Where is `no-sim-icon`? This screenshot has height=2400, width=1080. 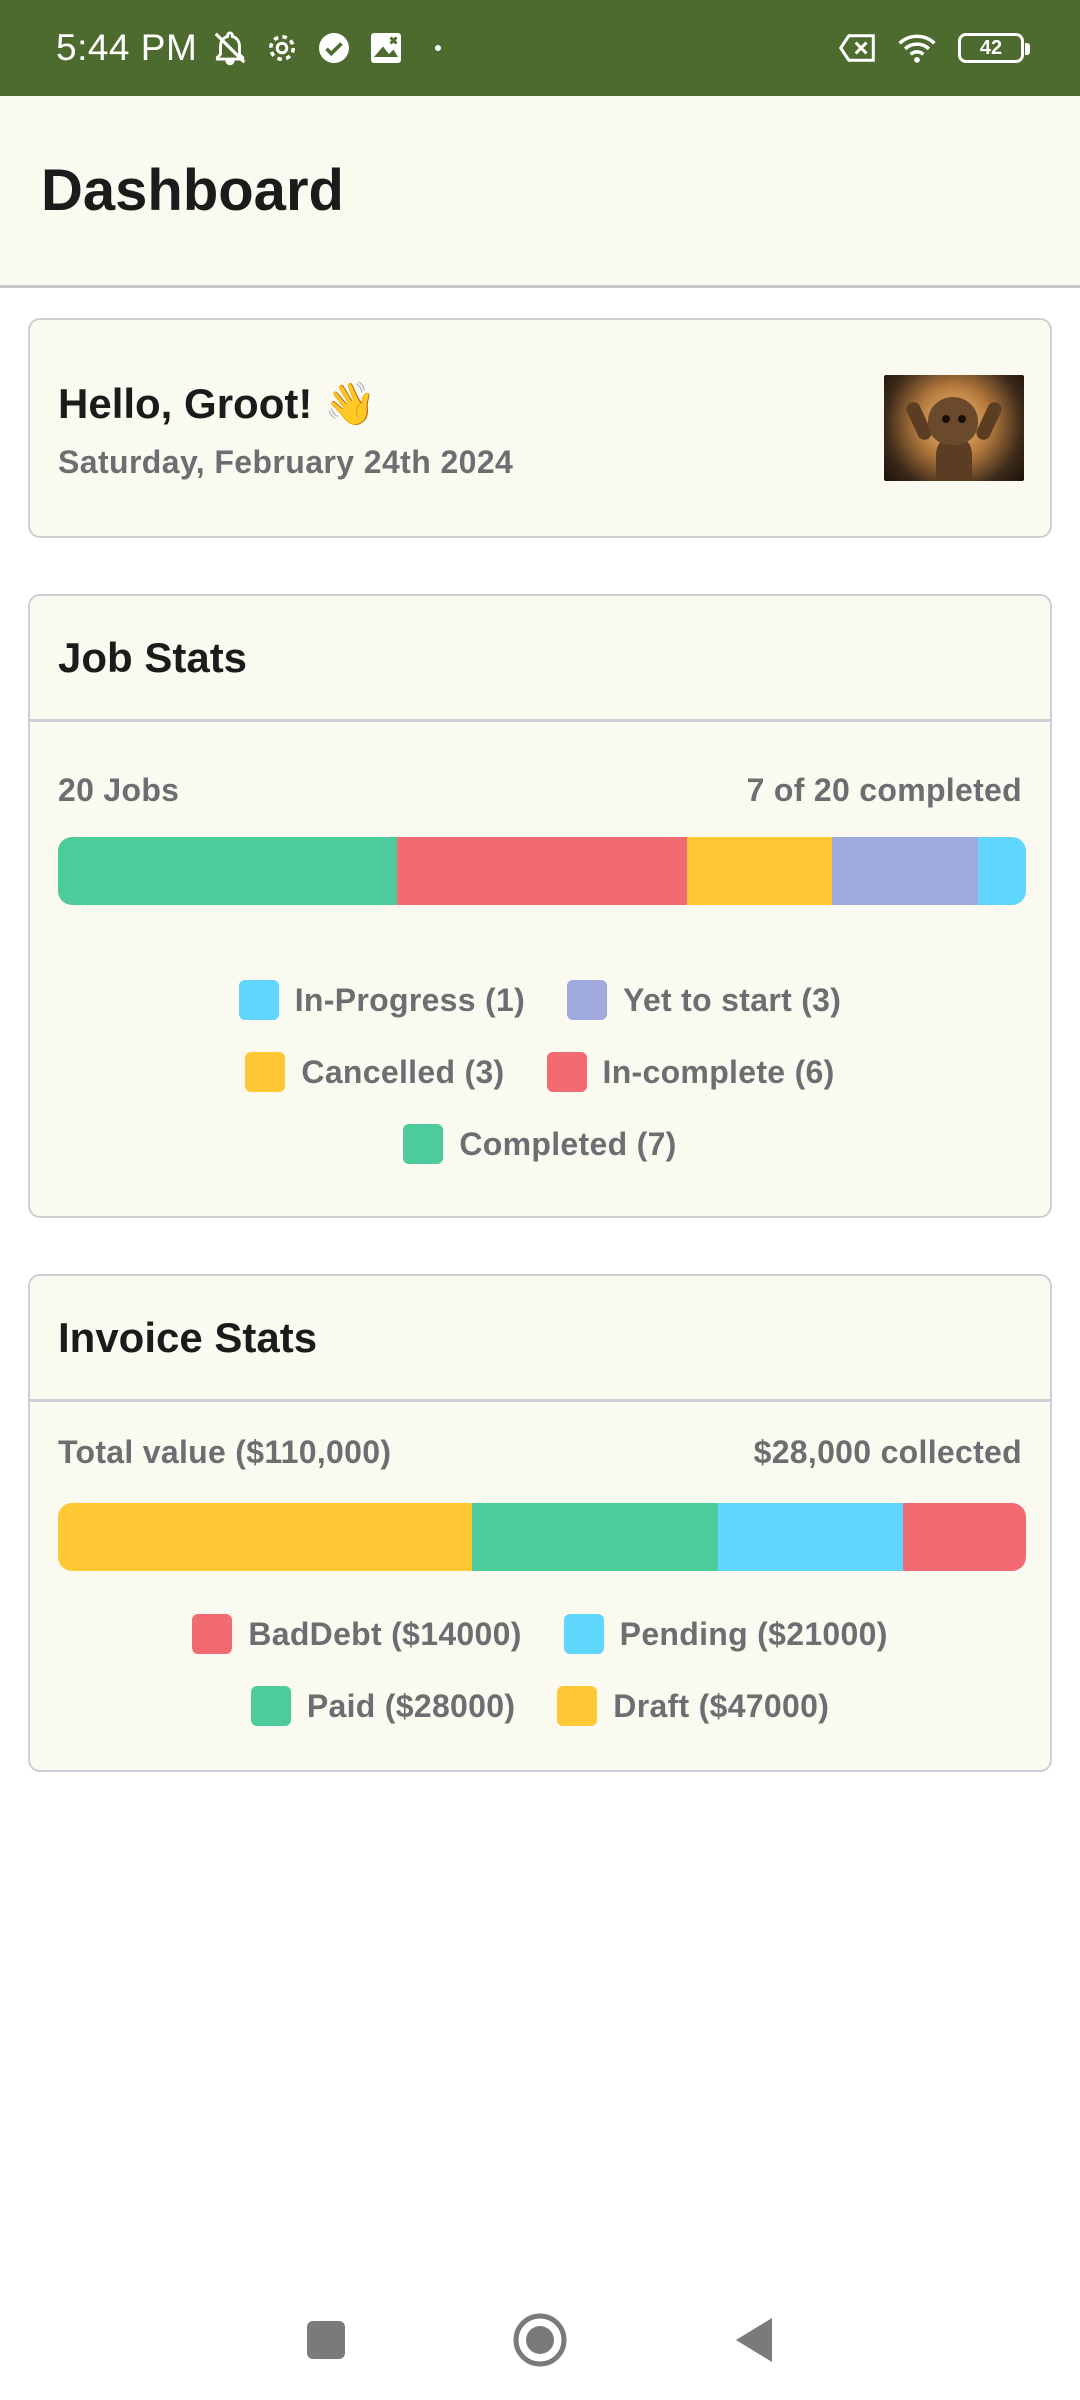 no-sim-icon is located at coordinates (857, 48).